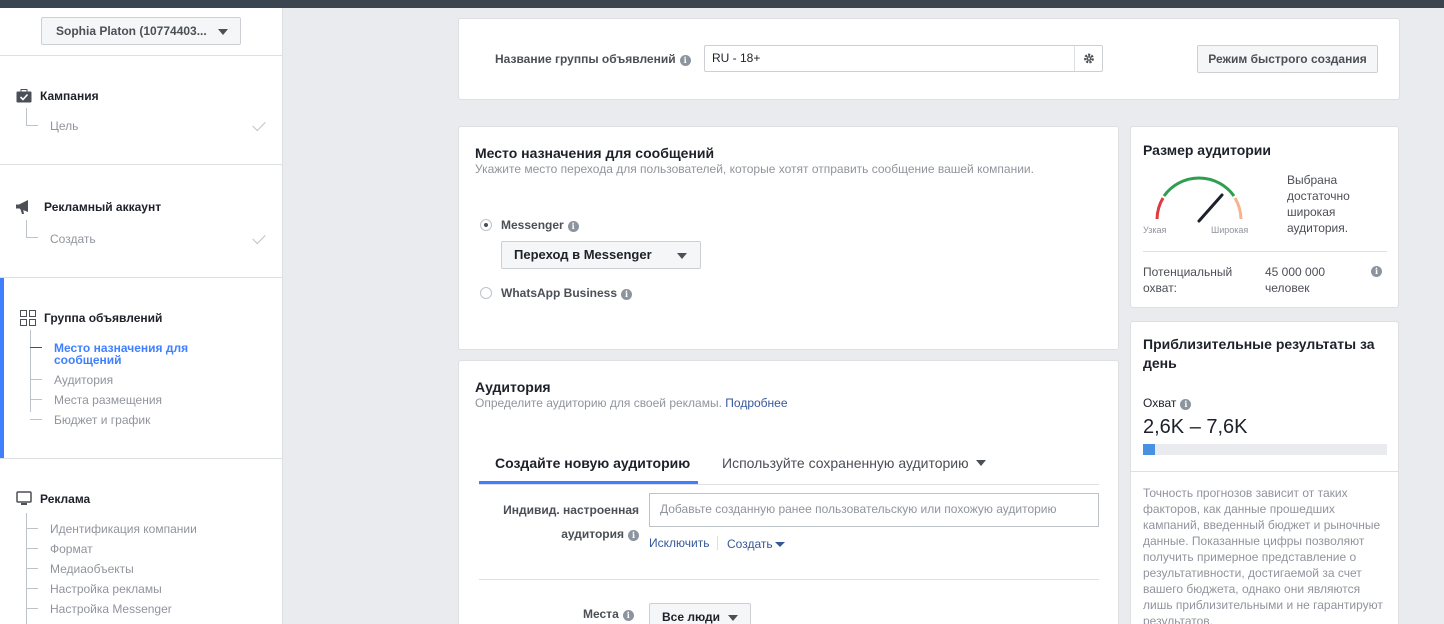 This screenshot has height=624, width=1444. Describe the element at coordinates (1195, 427) in the screenshot. I see `reach-range: 2,6K – 7,6K` at that location.